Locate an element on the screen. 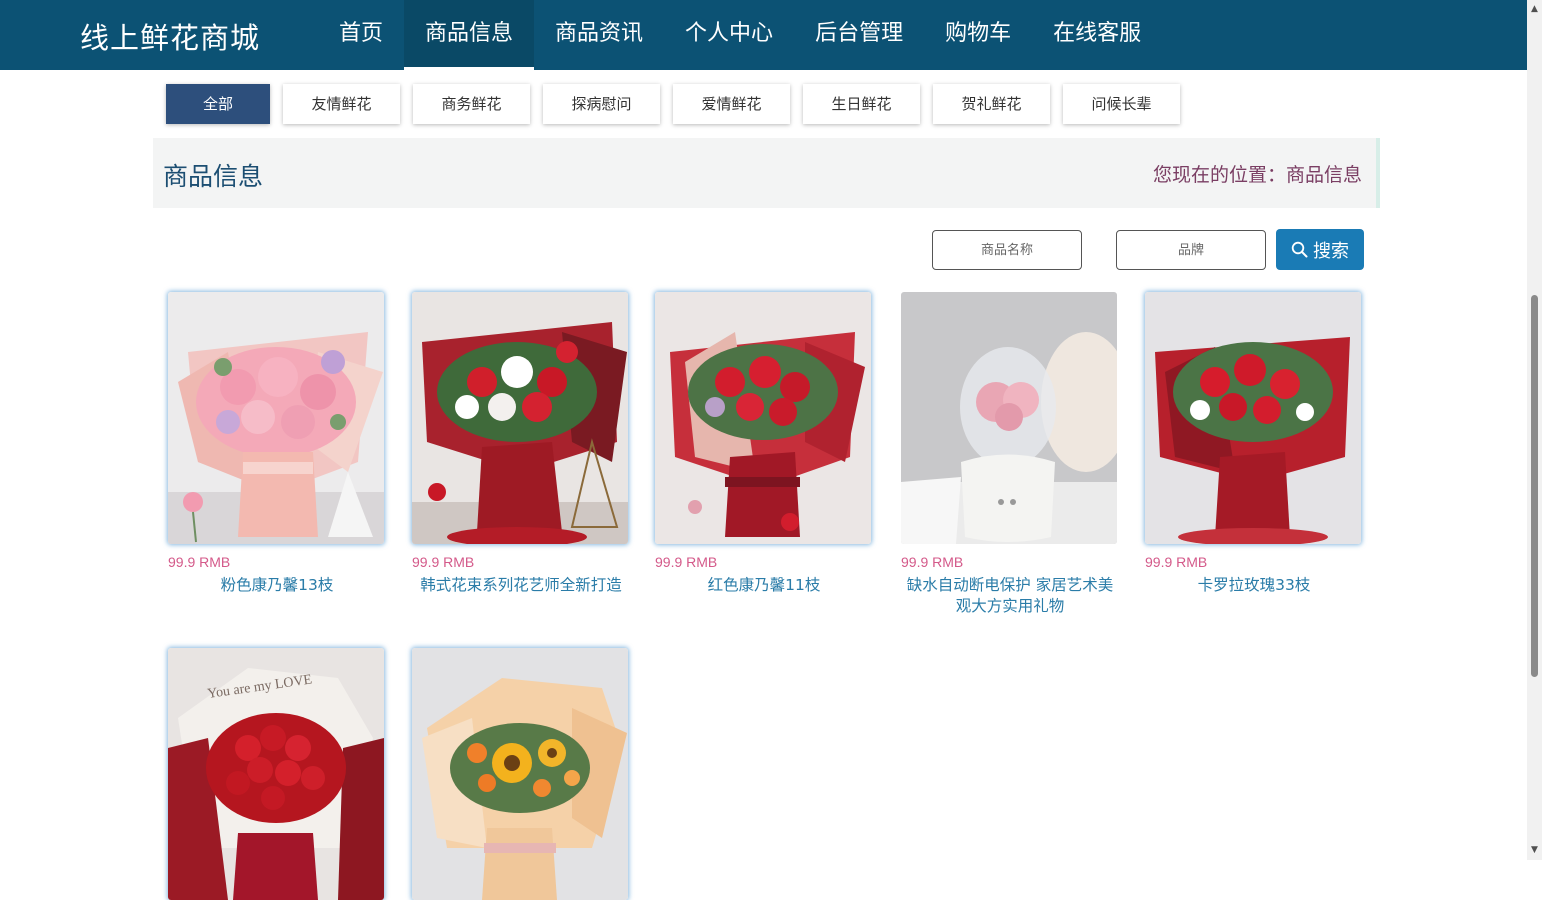  preserved-rose-humidifier-image is located at coordinates (1009, 418).